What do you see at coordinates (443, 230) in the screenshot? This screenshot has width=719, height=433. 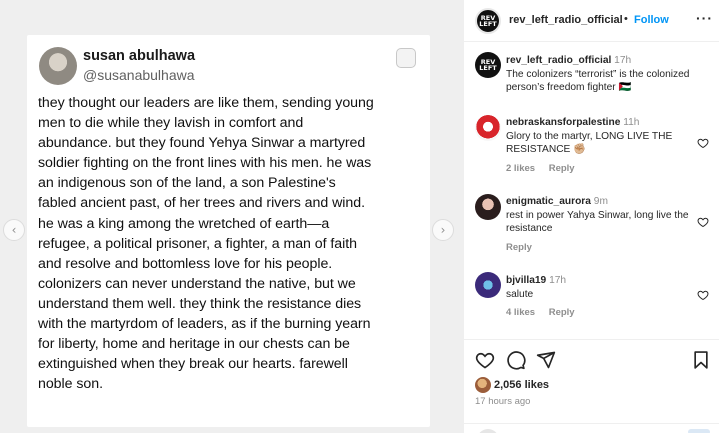 I see `chevron-right-icon: ›` at bounding box center [443, 230].